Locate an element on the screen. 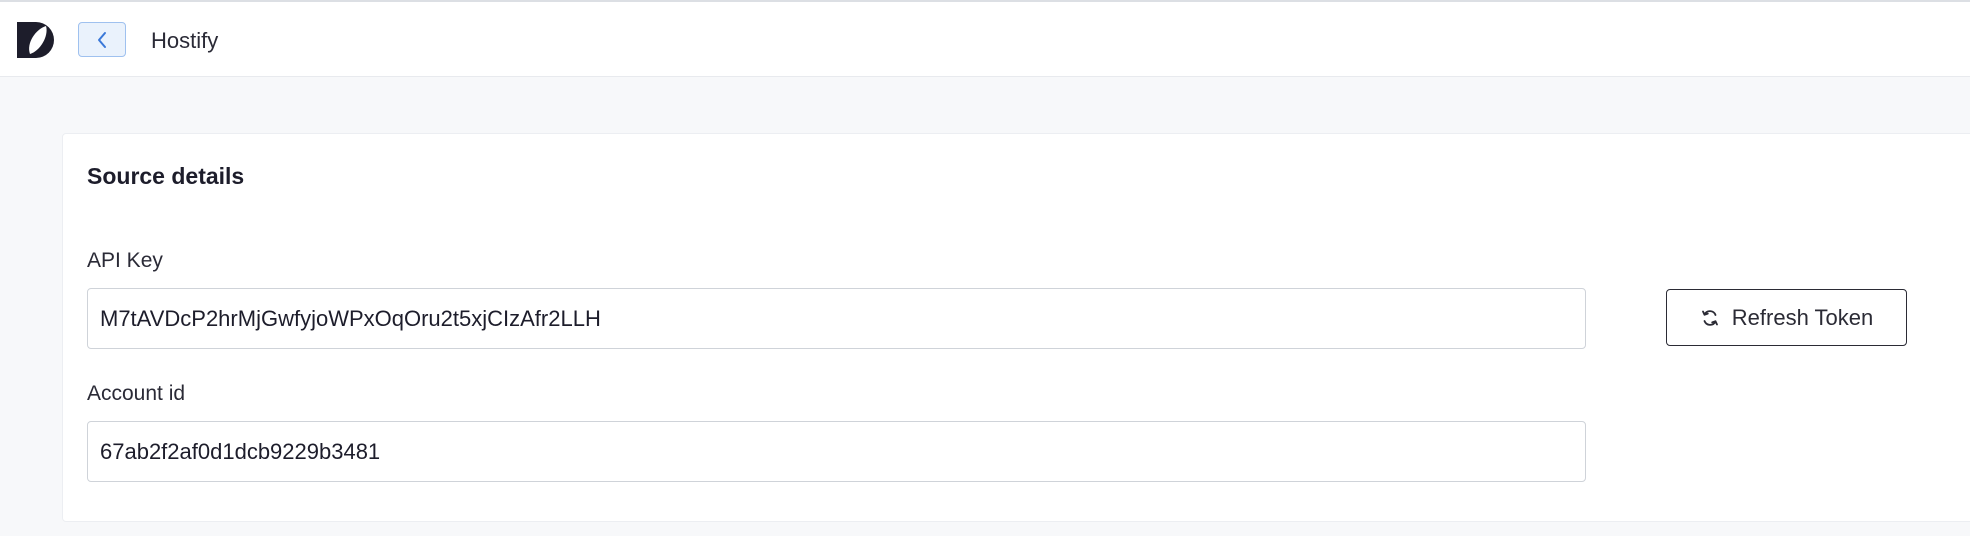 The height and width of the screenshot is (536, 1970). back-button is located at coordinates (102, 39).